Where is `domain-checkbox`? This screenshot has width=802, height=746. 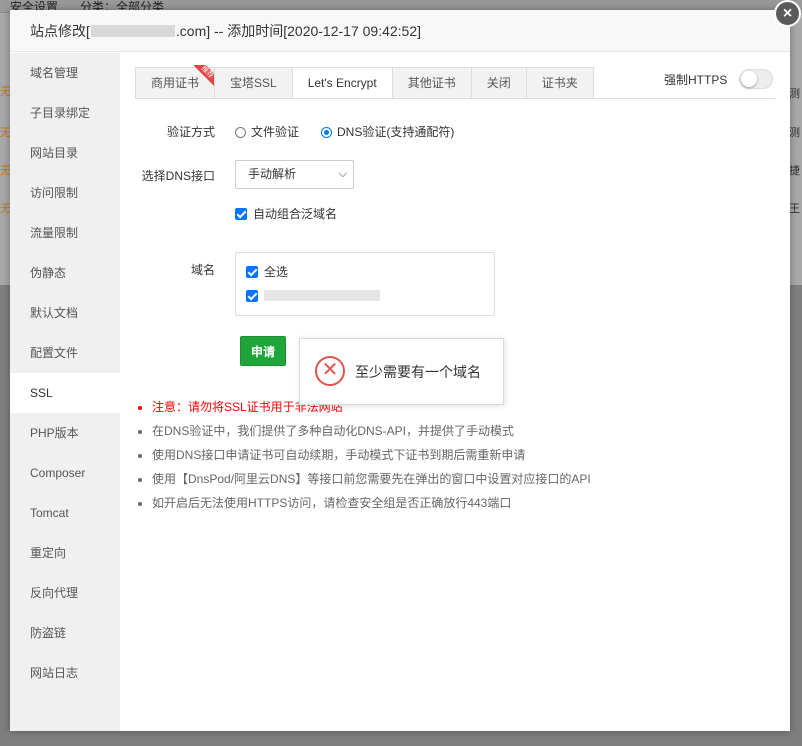
domain-checkbox is located at coordinates (313, 296).